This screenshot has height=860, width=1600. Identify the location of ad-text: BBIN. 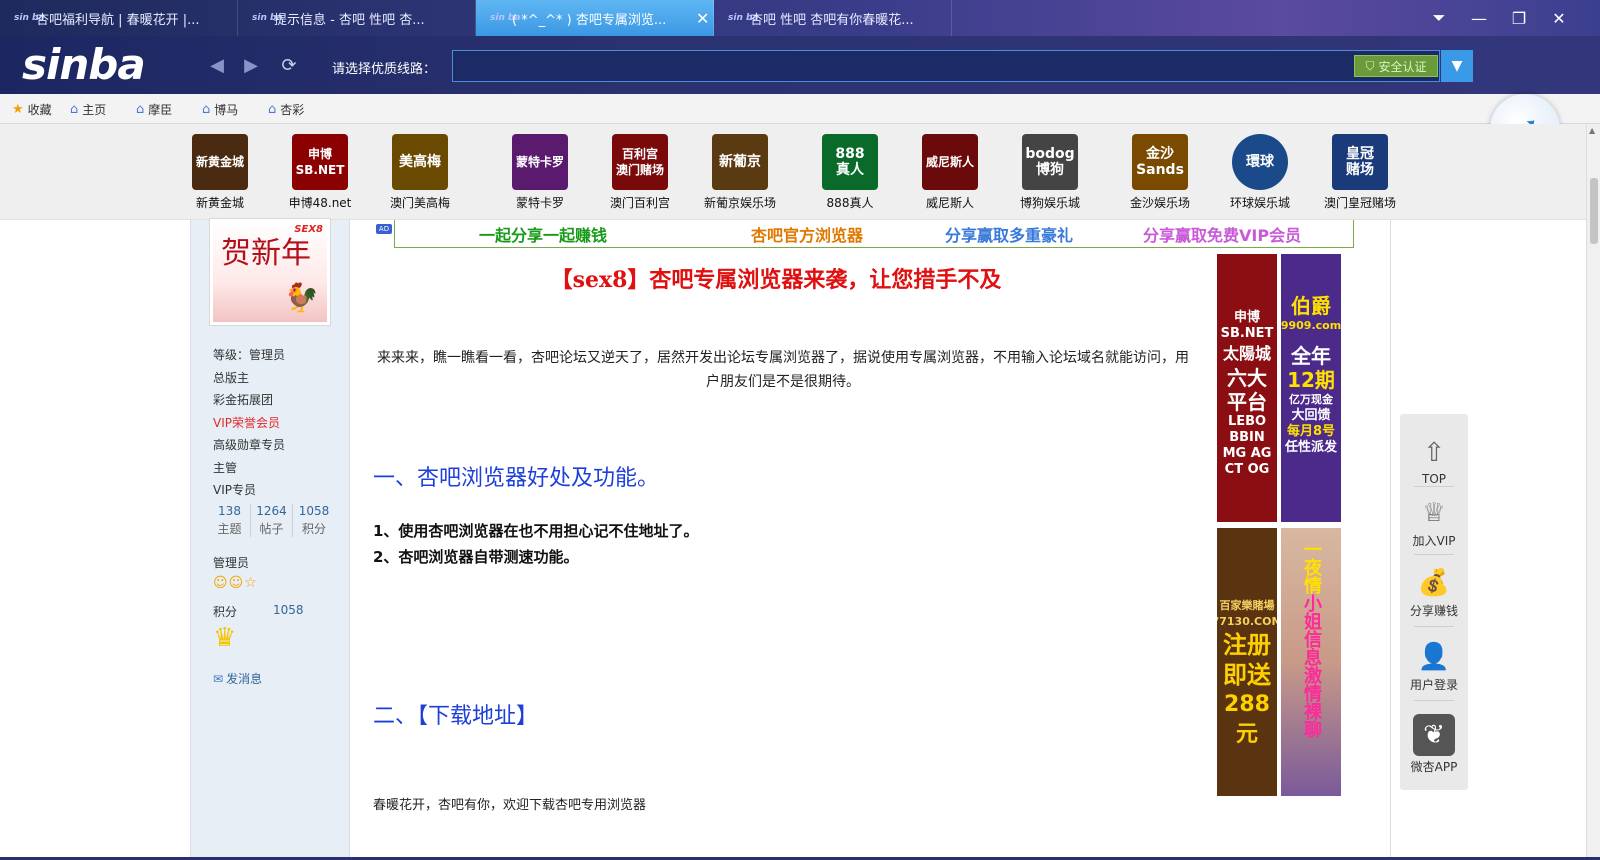
(1247, 437).